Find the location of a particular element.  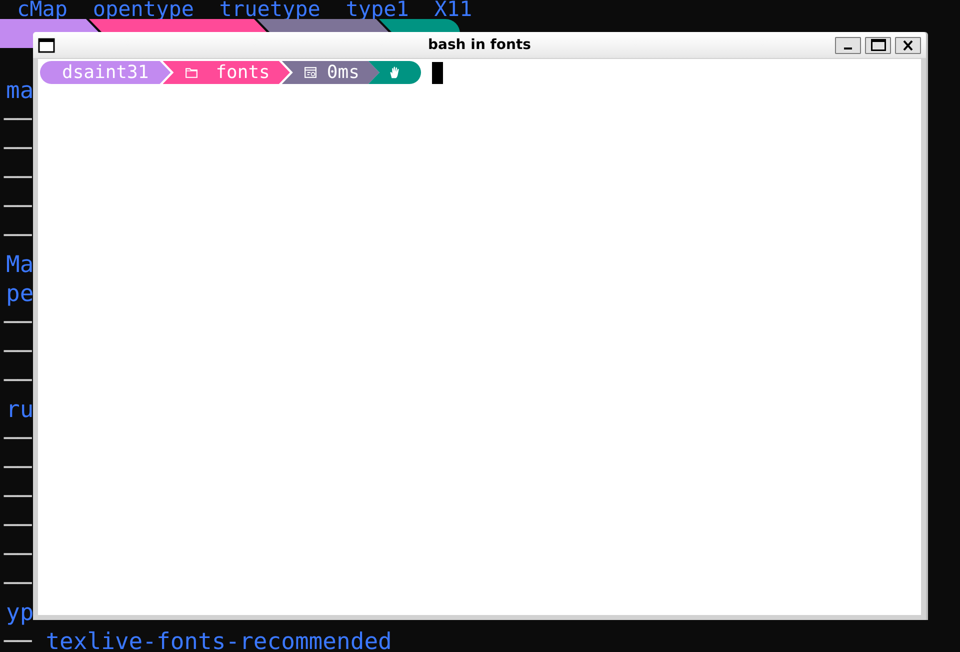

folder-icon is located at coordinates (191, 72).